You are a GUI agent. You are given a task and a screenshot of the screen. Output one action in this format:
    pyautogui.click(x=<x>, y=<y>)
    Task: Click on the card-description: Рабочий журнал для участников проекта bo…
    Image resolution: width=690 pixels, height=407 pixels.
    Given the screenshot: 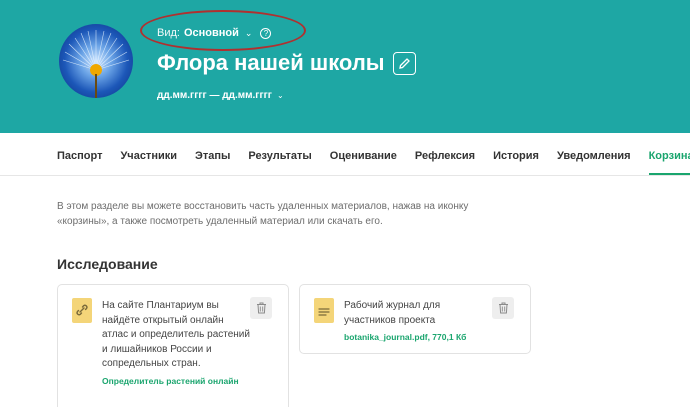 What is the action you would take?
    pyautogui.click(x=419, y=322)
    